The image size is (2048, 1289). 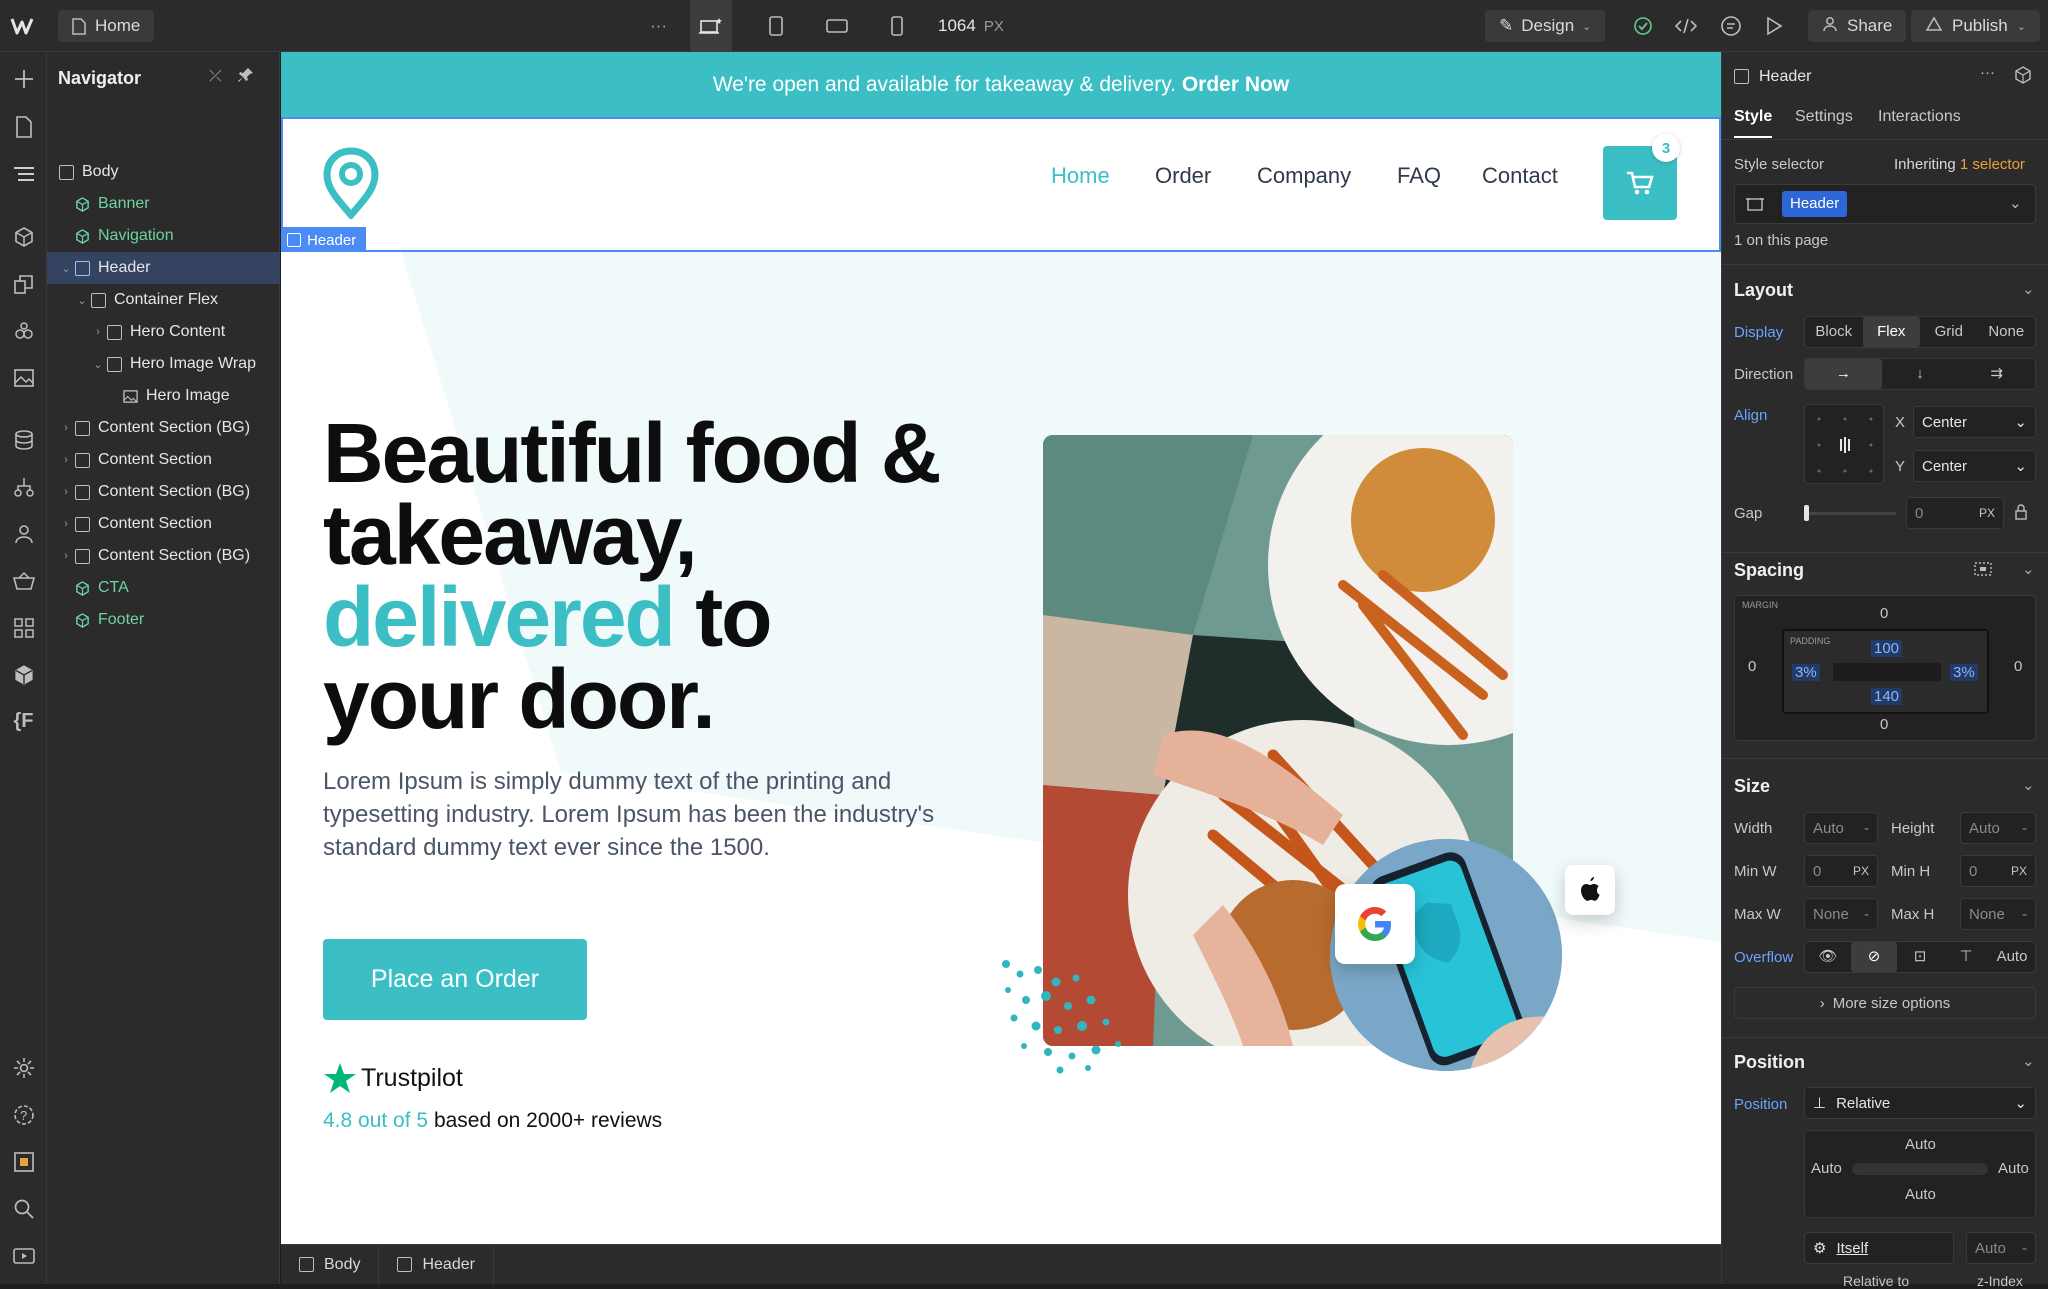 I want to click on breadcrumb-body: Body, so click(x=330, y=1264).